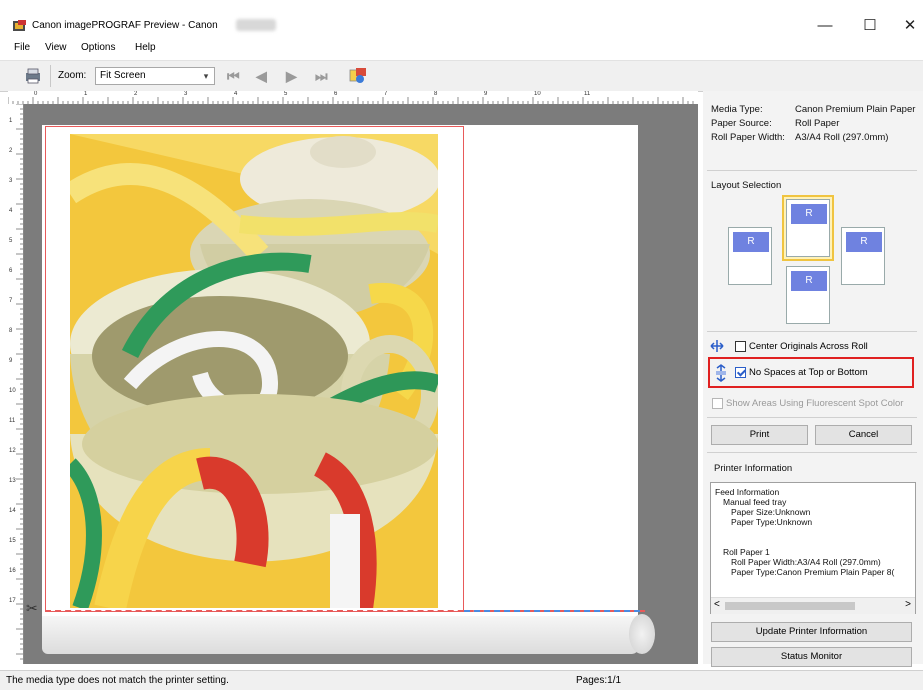  Describe the element at coordinates (98, 47) in the screenshot. I see `menu-options: Options` at that location.